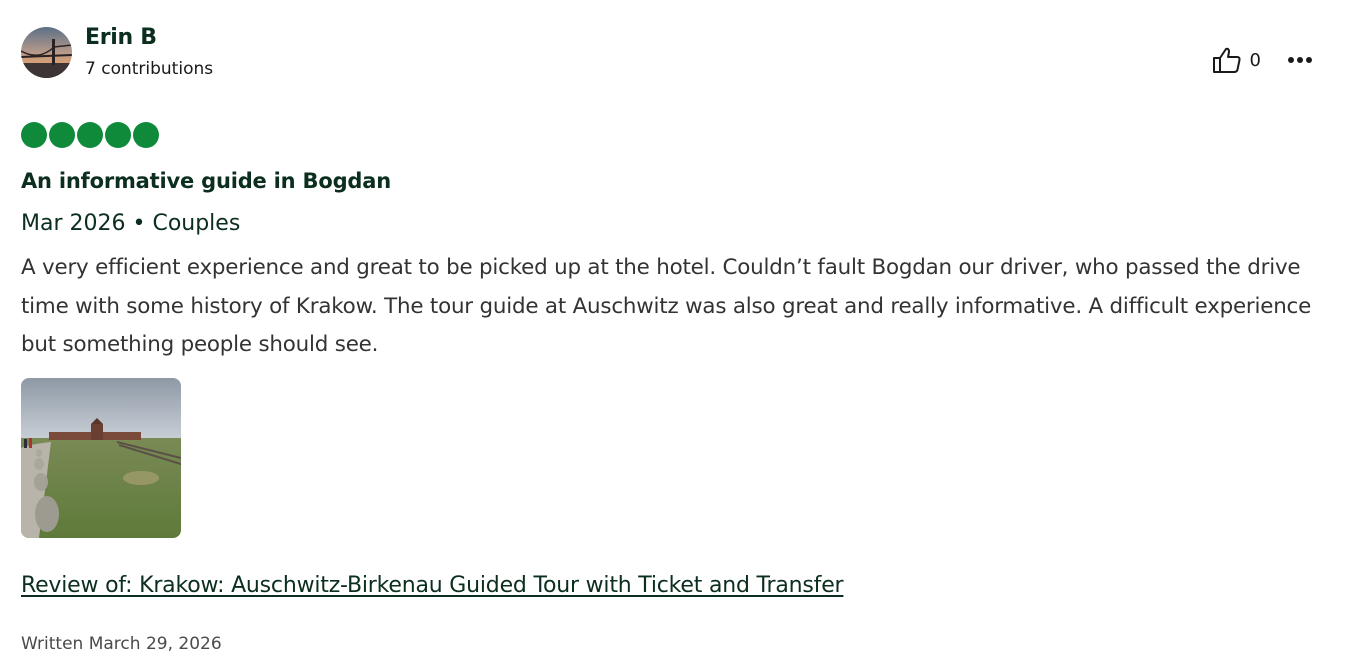 This screenshot has width=1354, height=672. What do you see at coordinates (1227, 60) in the screenshot?
I see `thumbs-up-icon` at bounding box center [1227, 60].